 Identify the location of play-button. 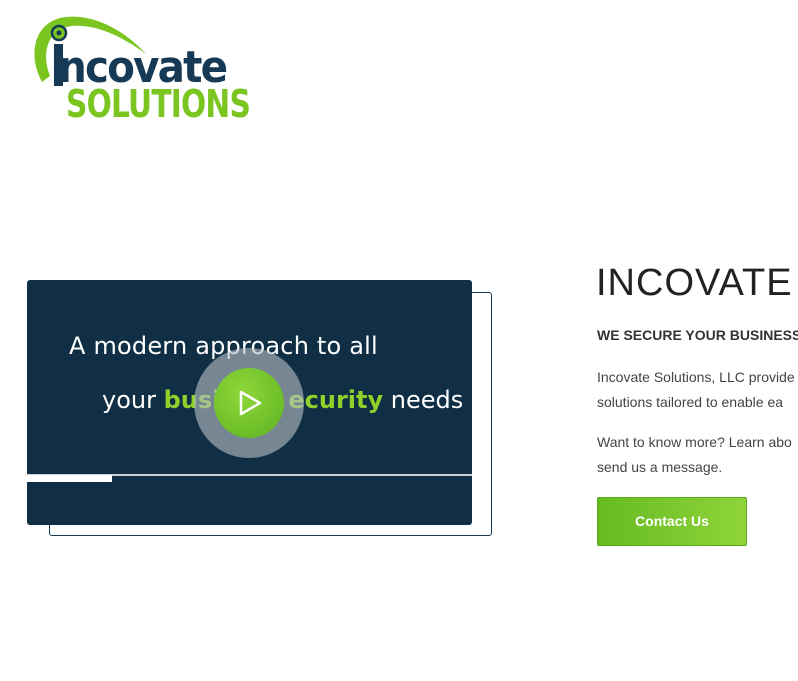
(249, 403).